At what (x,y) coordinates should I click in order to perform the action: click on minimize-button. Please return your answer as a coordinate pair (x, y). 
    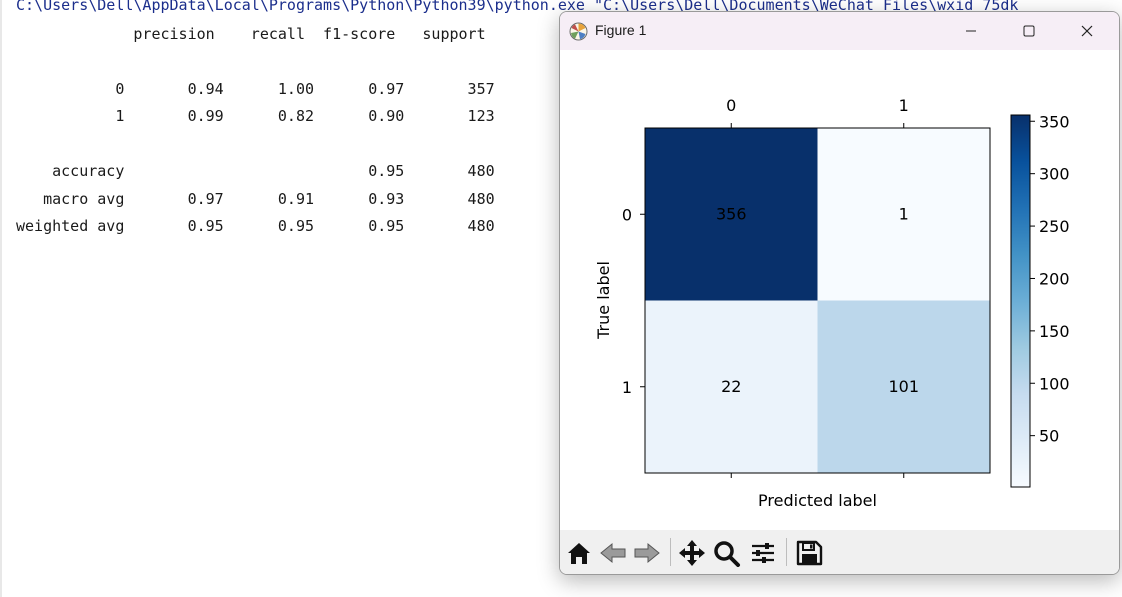
    Looking at the image, I should click on (971, 31).